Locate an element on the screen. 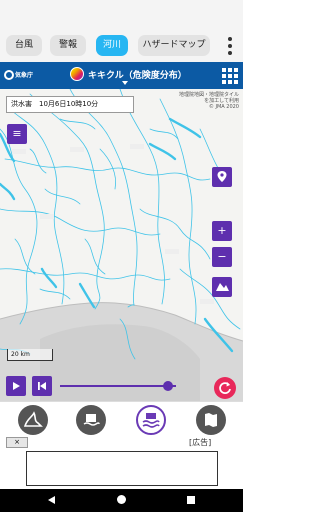 The image size is (320, 512). nav-hazard-map is located at coordinates (211, 420).